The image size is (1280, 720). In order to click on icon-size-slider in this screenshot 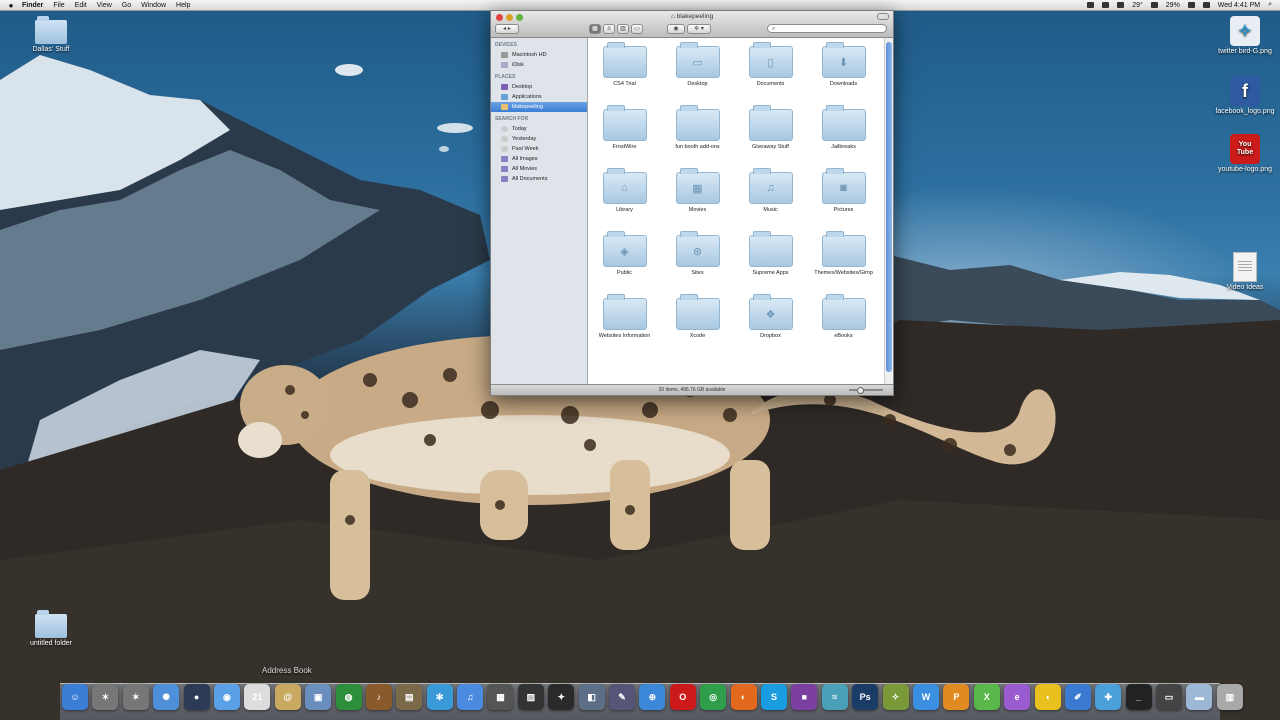, I will do `click(866, 390)`.